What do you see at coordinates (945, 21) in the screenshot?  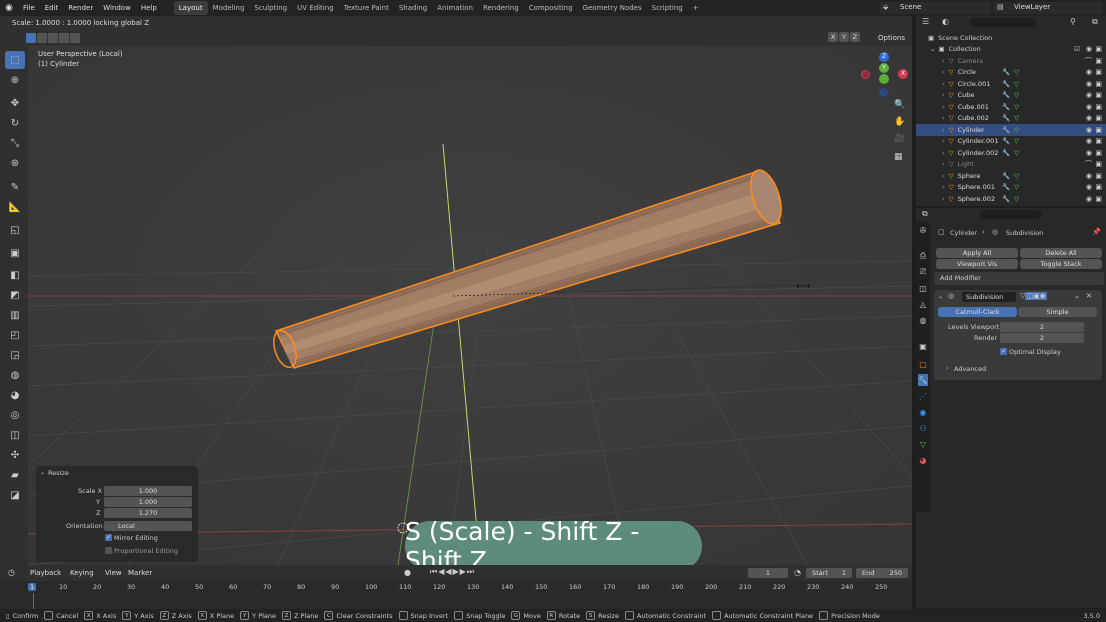 I see `outliner-display-mode-icon: ◐` at bounding box center [945, 21].